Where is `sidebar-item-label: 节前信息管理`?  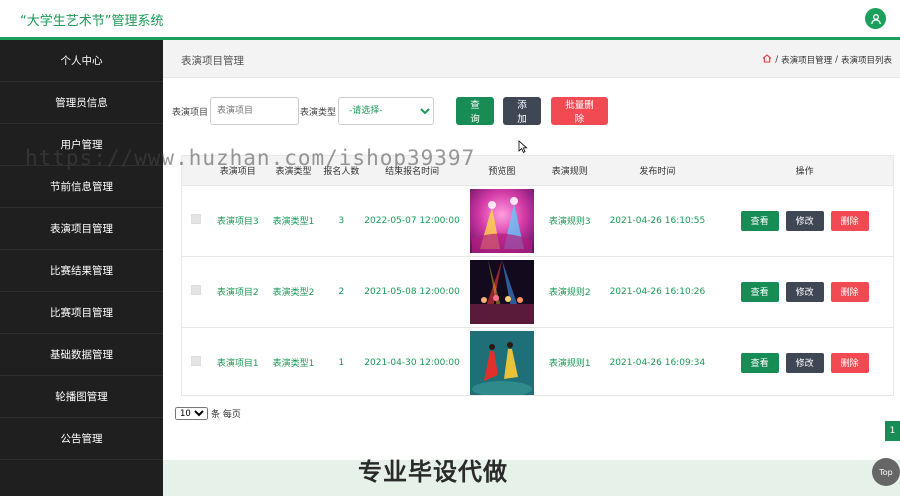
sidebar-item-label: 节前信息管理 is located at coordinates (81, 187).